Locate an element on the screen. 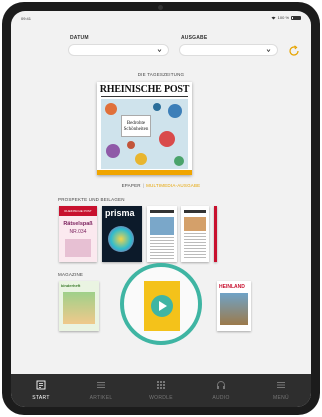 This screenshot has height=417, width=322. datum-select is located at coordinates (118, 50).